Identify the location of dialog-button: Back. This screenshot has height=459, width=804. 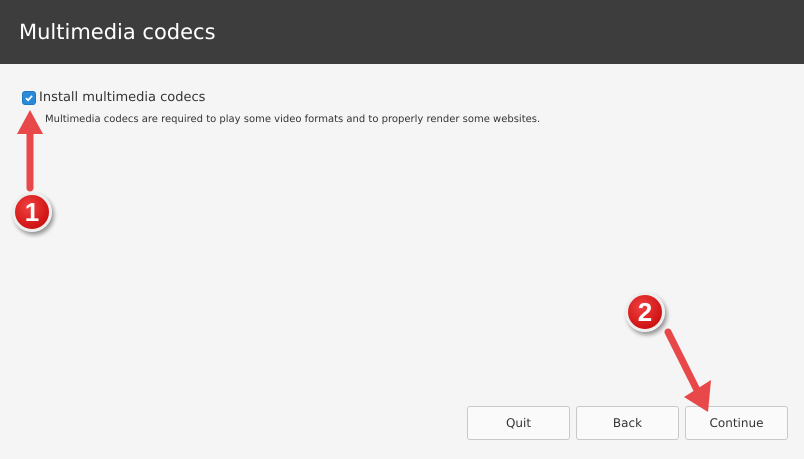
(627, 423).